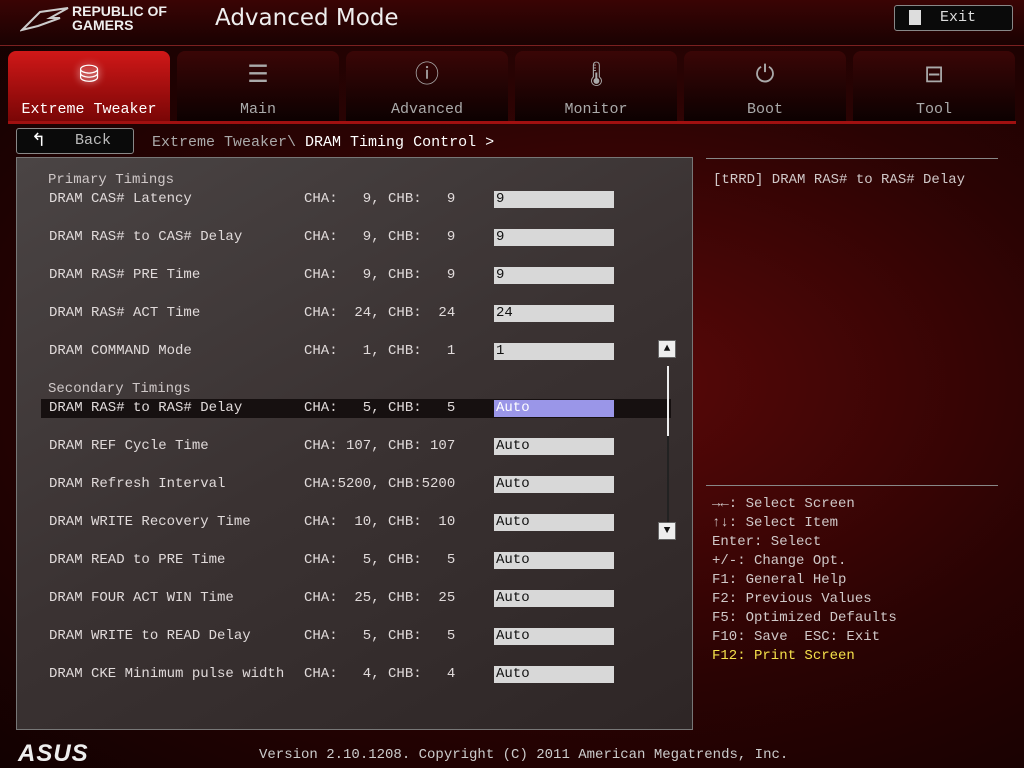  Describe the element at coordinates (150, 522) in the screenshot. I see `setting-label: DRAM WRITE Recovery Time` at that location.